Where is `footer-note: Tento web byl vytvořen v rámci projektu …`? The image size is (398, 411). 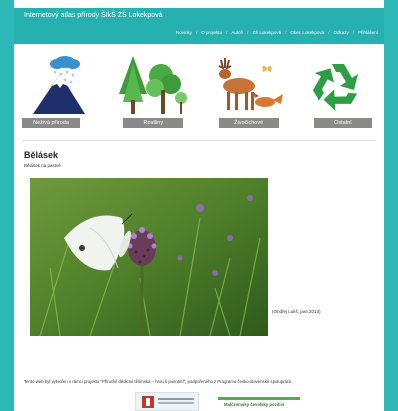
footer-note: Tento web byl vytvořen v rámci projektu … is located at coordinates (158, 381).